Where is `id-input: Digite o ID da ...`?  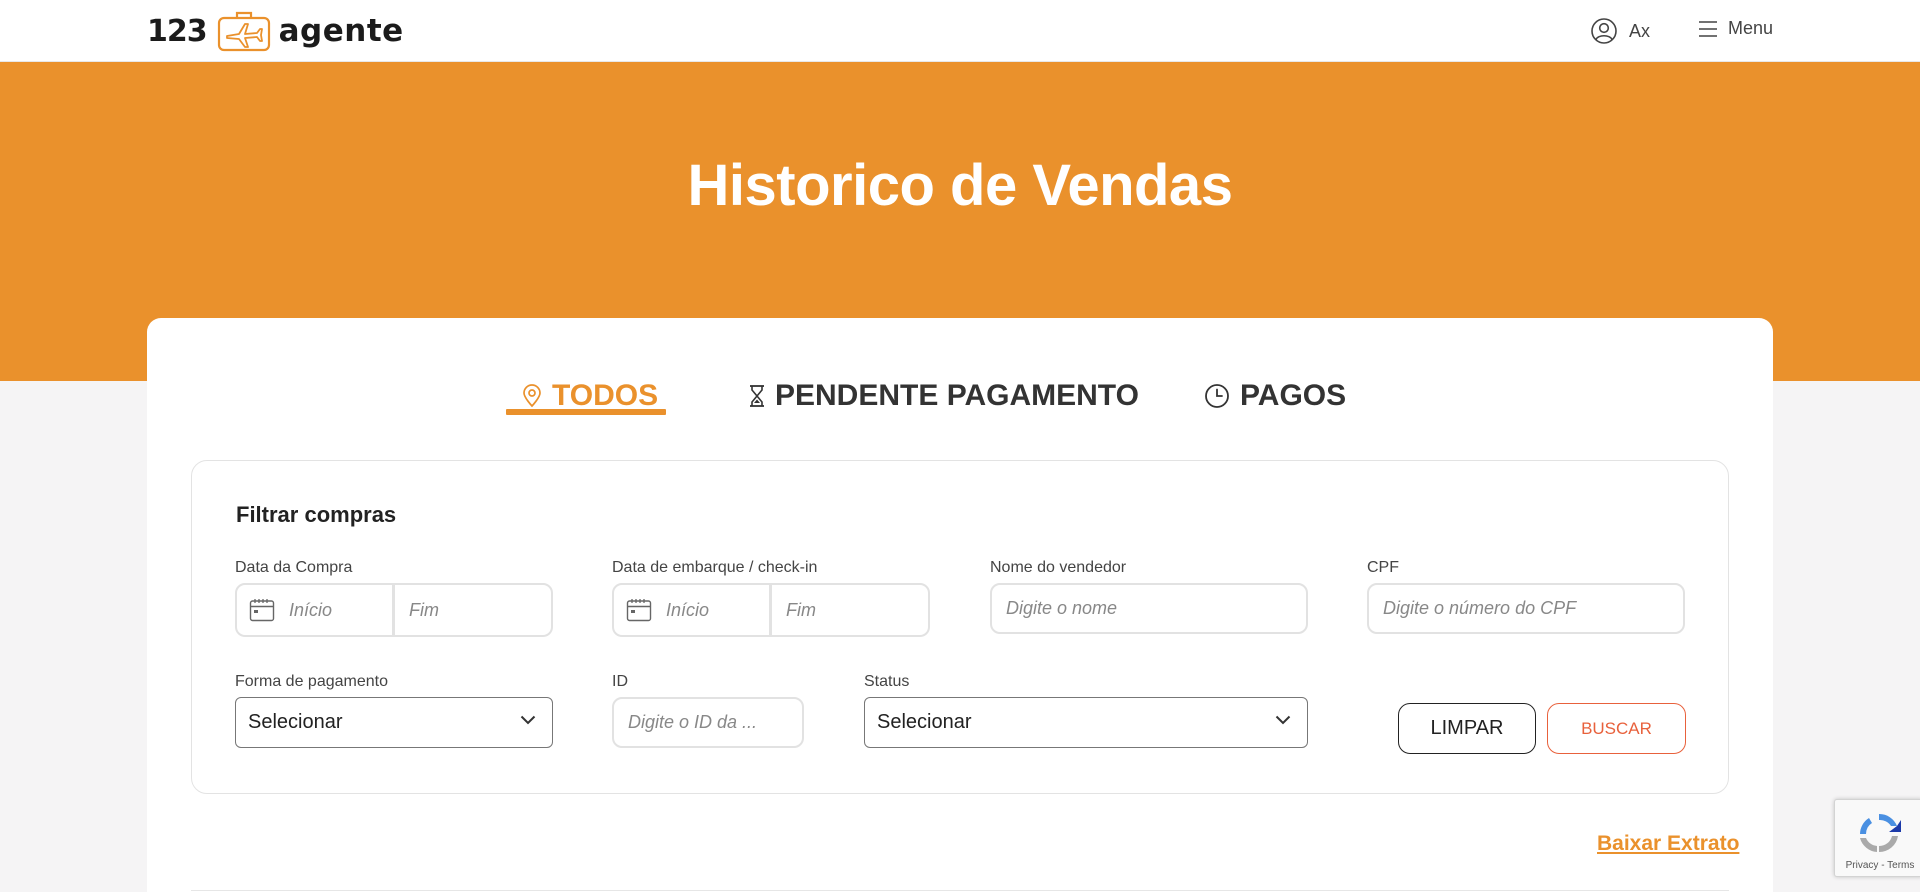 id-input: Digite o ID da ... is located at coordinates (708, 722).